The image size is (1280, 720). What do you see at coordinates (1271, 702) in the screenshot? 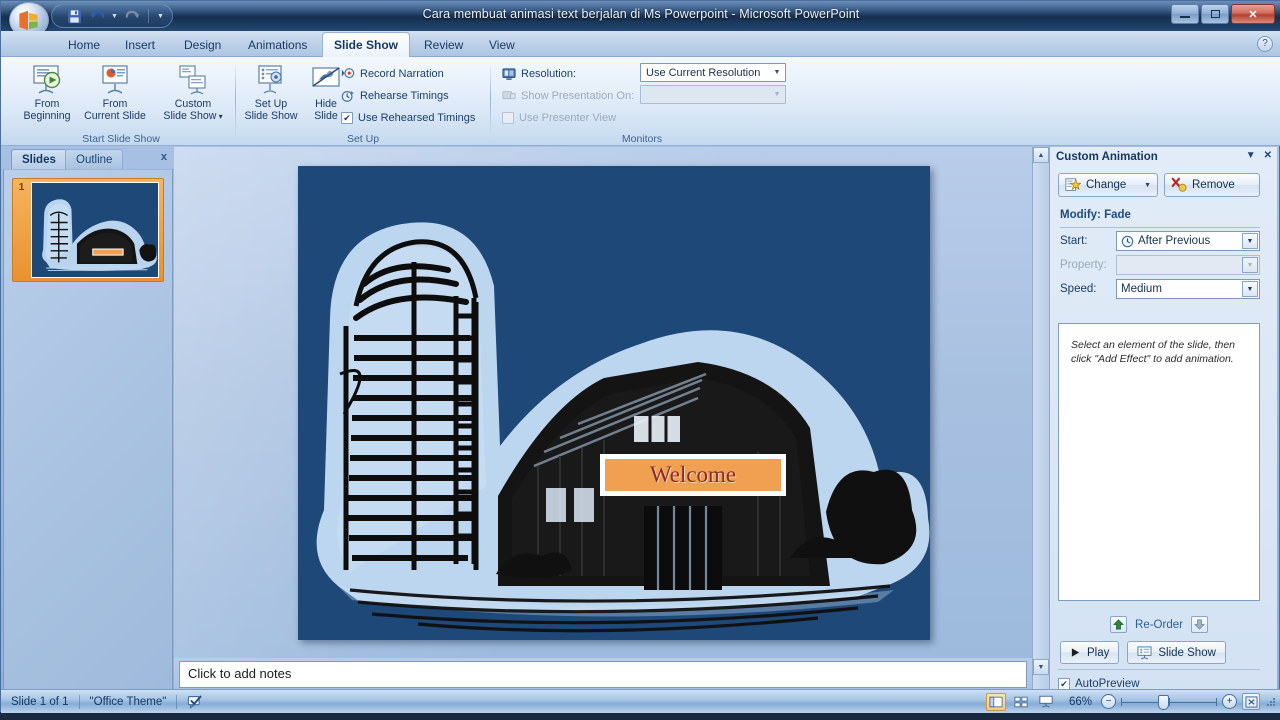
I see `resize-grip` at bounding box center [1271, 702].